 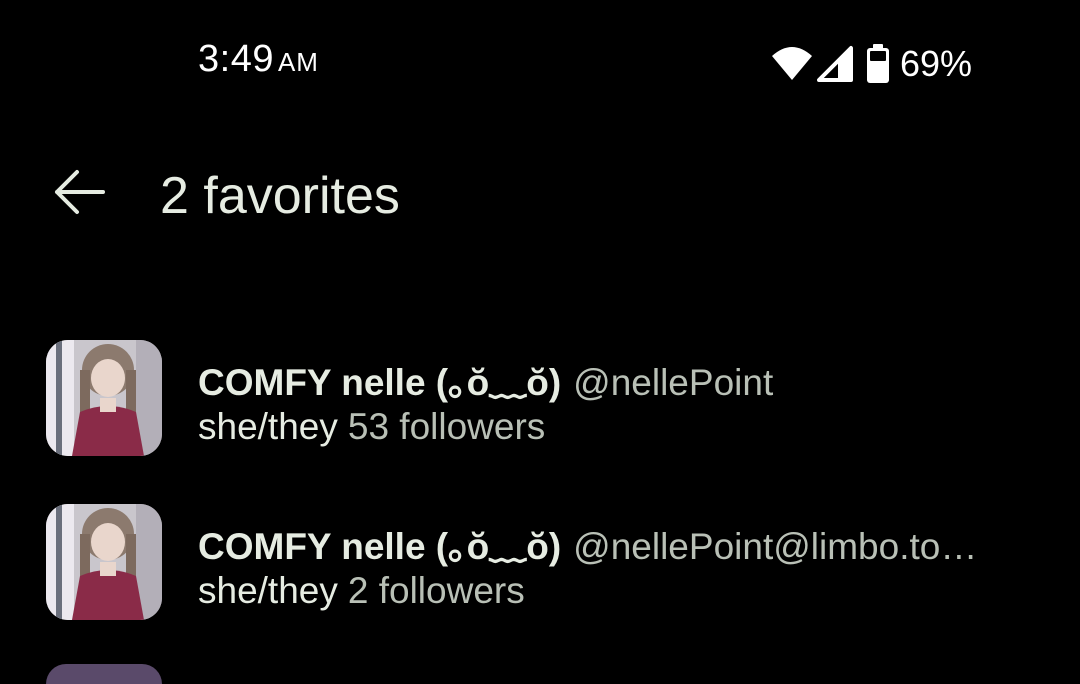 I want to click on arrow-left-icon, so click(x=79, y=194).